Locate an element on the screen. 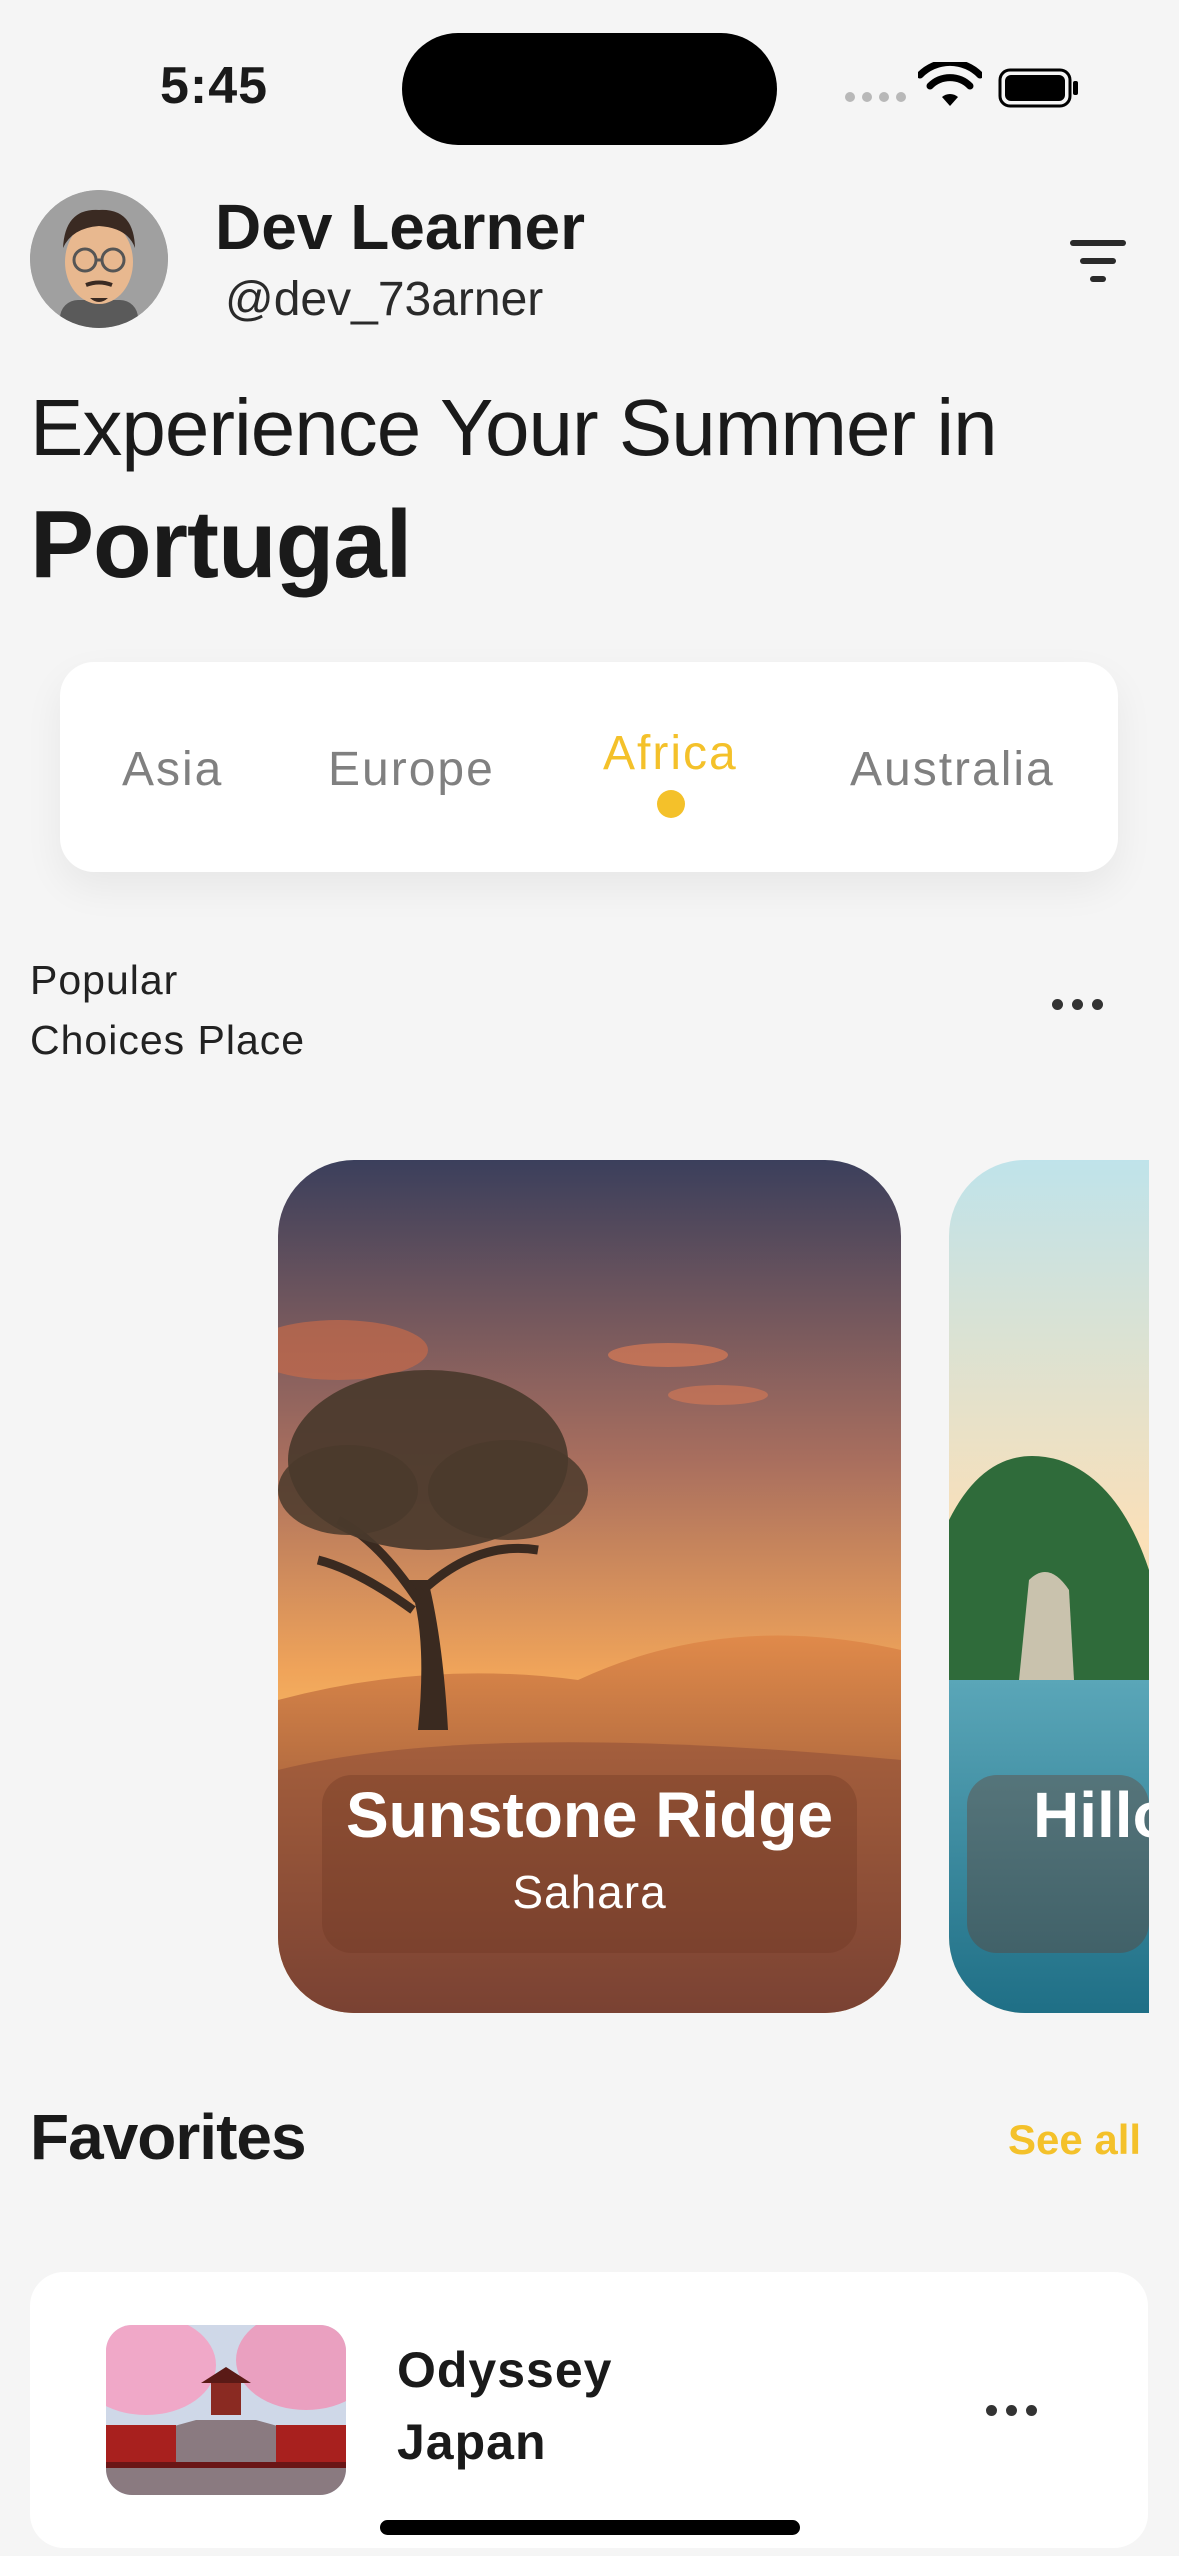 The width and height of the screenshot is (1179, 2556). battery-icon is located at coordinates (1038, 88).